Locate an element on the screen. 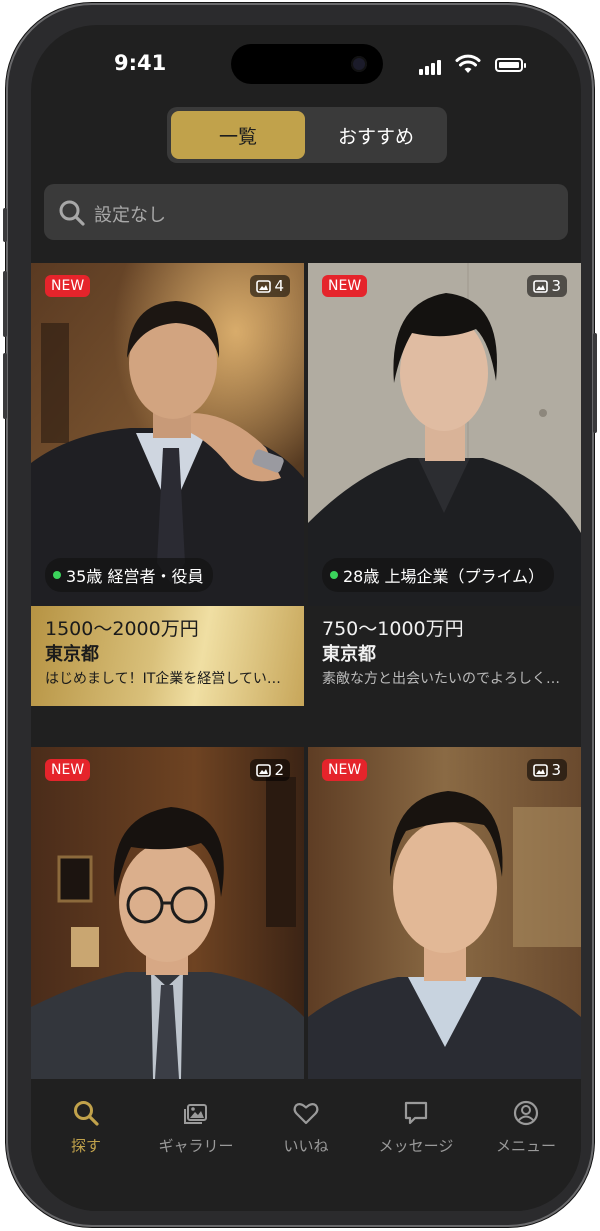 Image resolution: width=600 pixels, height=1231 pixels. search-placeholder: 設定なし is located at coordinates (130, 215).